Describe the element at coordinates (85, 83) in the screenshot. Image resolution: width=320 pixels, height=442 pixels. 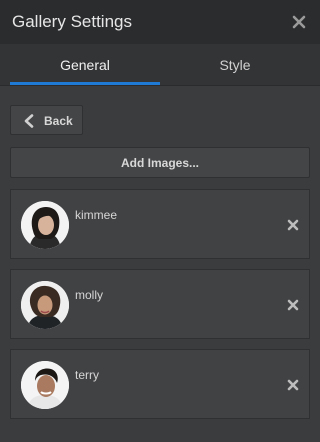
I see `active-tab-indicator` at that location.